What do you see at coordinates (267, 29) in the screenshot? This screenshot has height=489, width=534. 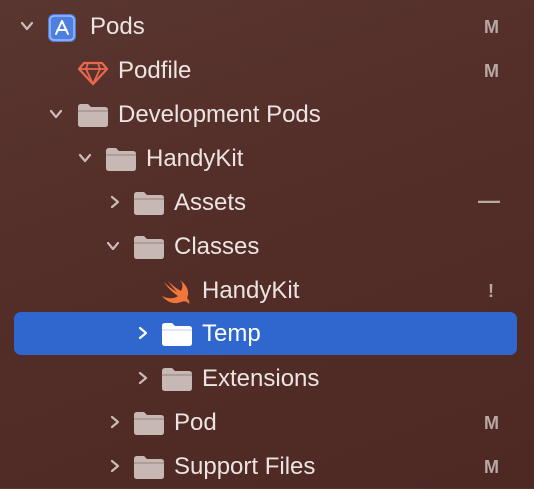 I see `tree-row-pods: Pods M` at bounding box center [267, 29].